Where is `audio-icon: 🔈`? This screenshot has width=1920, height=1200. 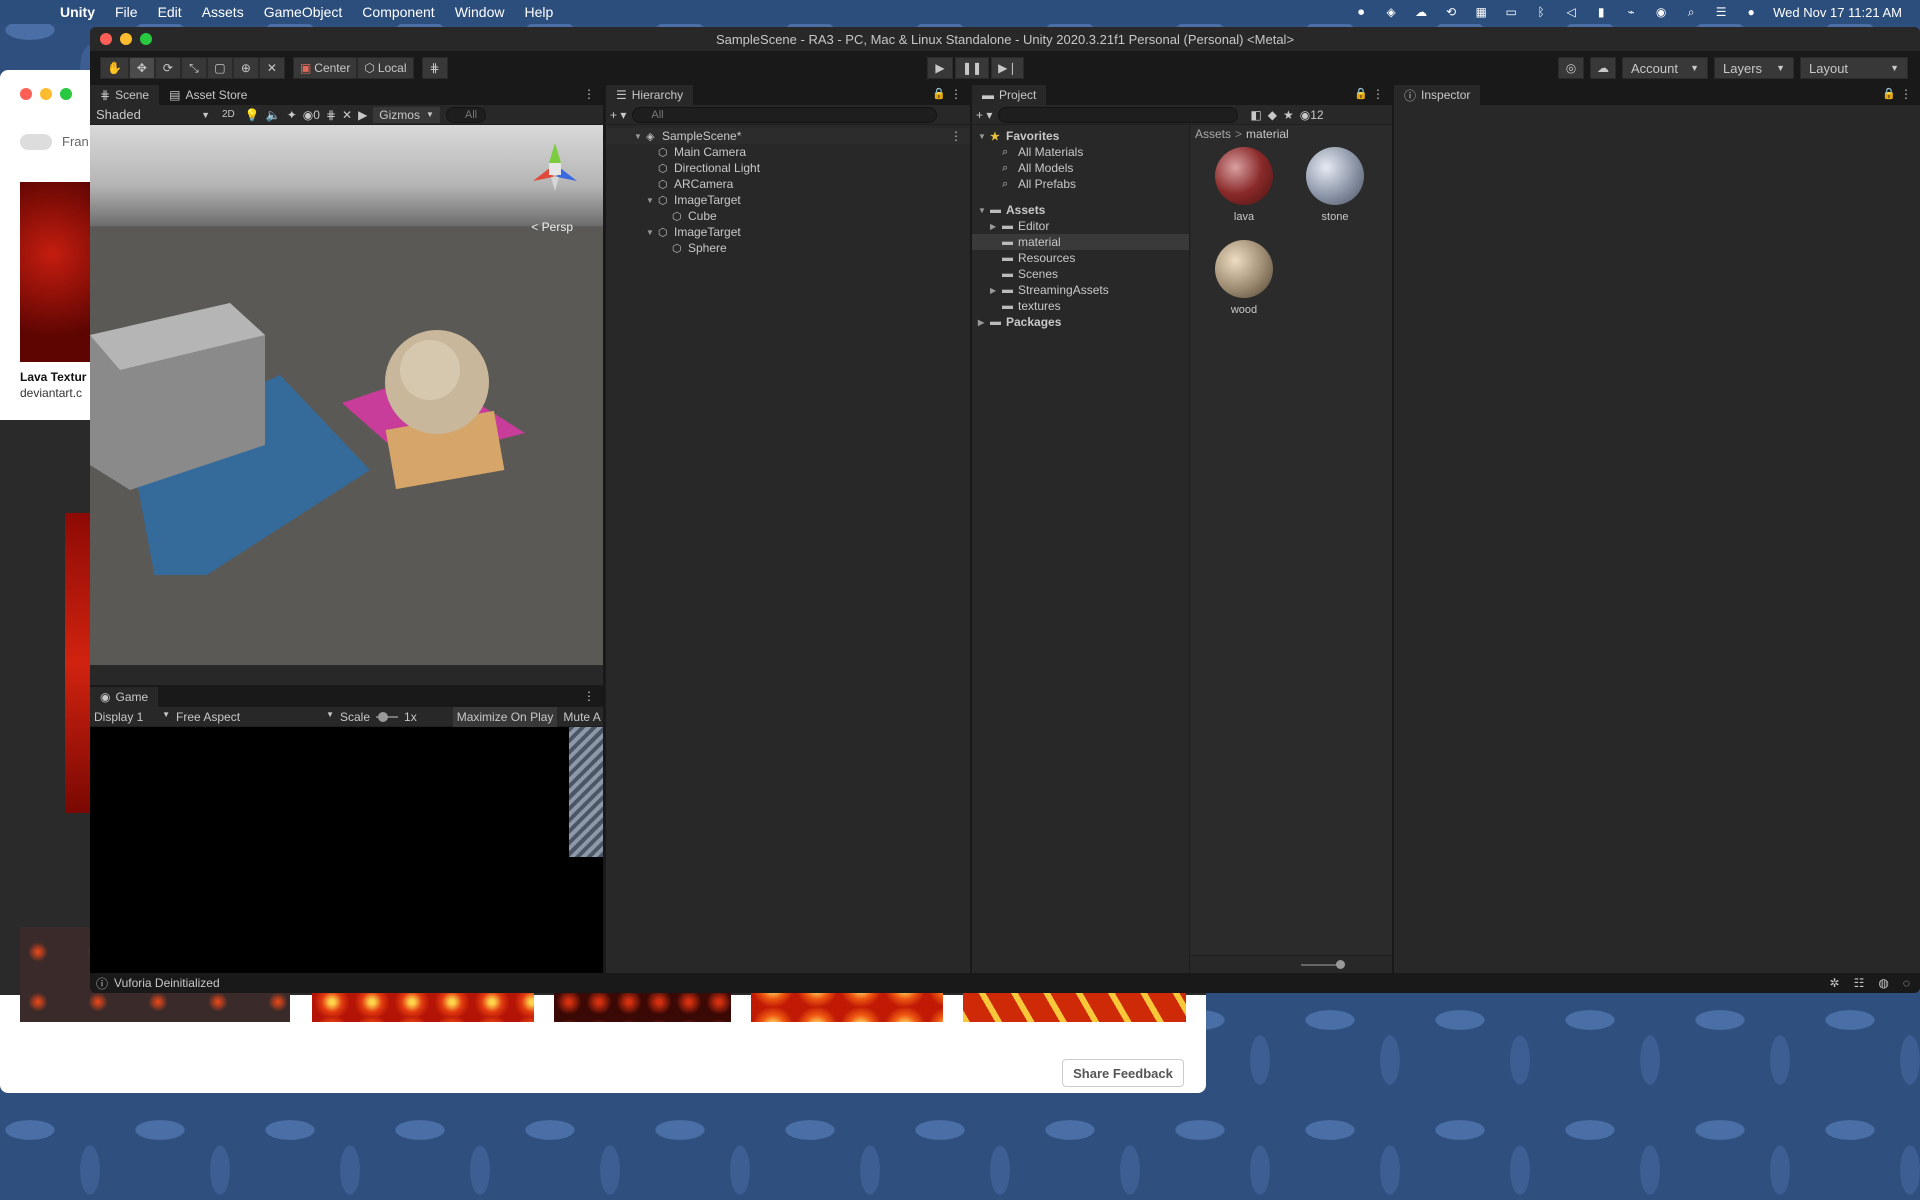 audio-icon: 🔈 is located at coordinates (273, 115).